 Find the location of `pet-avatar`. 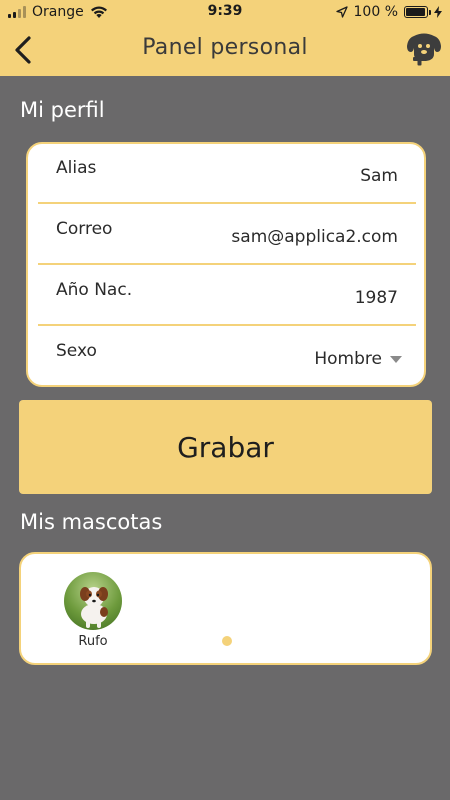

pet-avatar is located at coordinates (93, 601).